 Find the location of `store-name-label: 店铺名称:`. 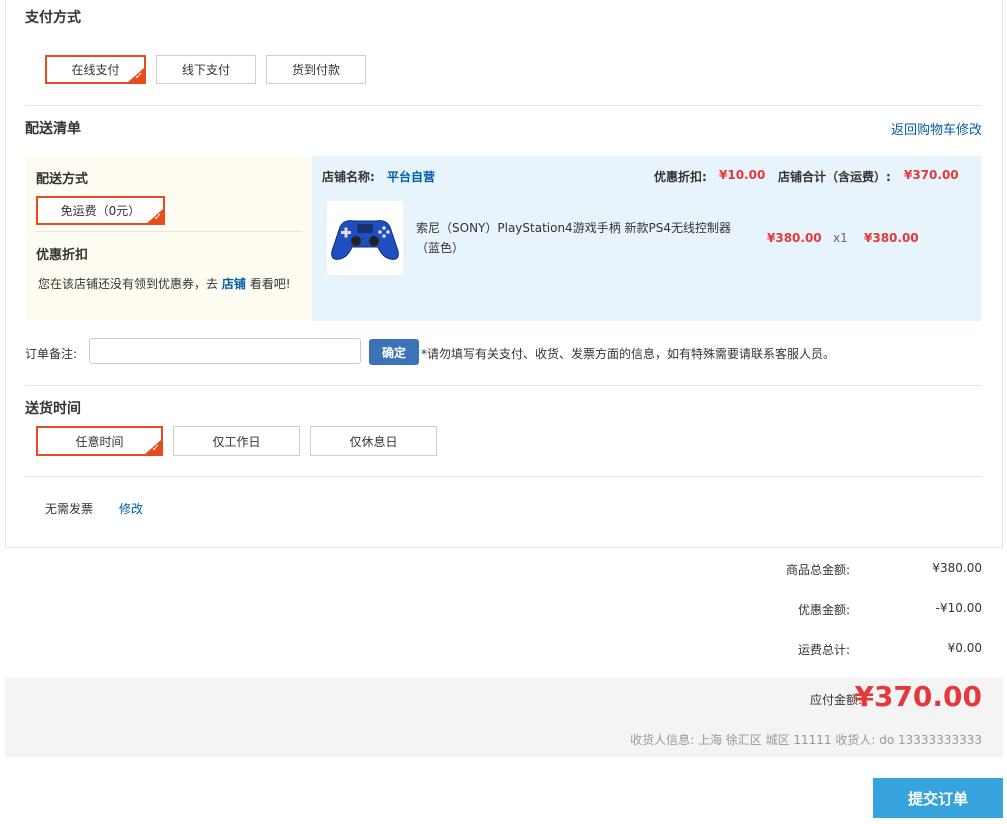

store-name-label: 店铺名称: is located at coordinates (348, 177).